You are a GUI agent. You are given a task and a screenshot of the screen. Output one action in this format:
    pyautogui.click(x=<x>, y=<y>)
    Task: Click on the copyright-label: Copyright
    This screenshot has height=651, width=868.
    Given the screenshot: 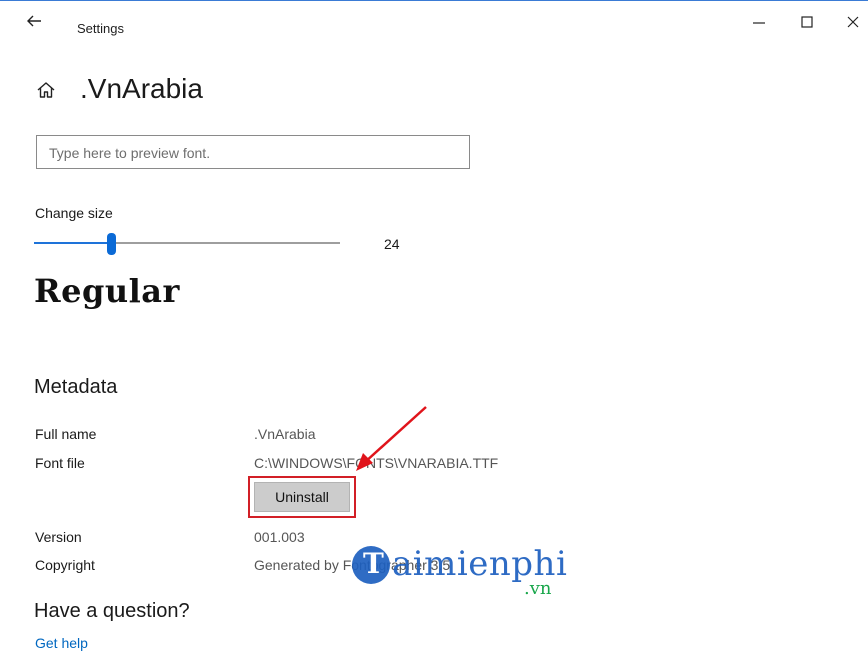 What is the action you would take?
    pyautogui.click(x=65, y=565)
    